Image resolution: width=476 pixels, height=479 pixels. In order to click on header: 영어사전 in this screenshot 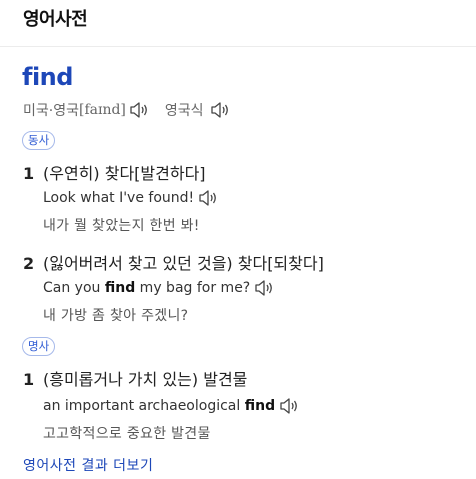, I will do `click(238, 23)`.